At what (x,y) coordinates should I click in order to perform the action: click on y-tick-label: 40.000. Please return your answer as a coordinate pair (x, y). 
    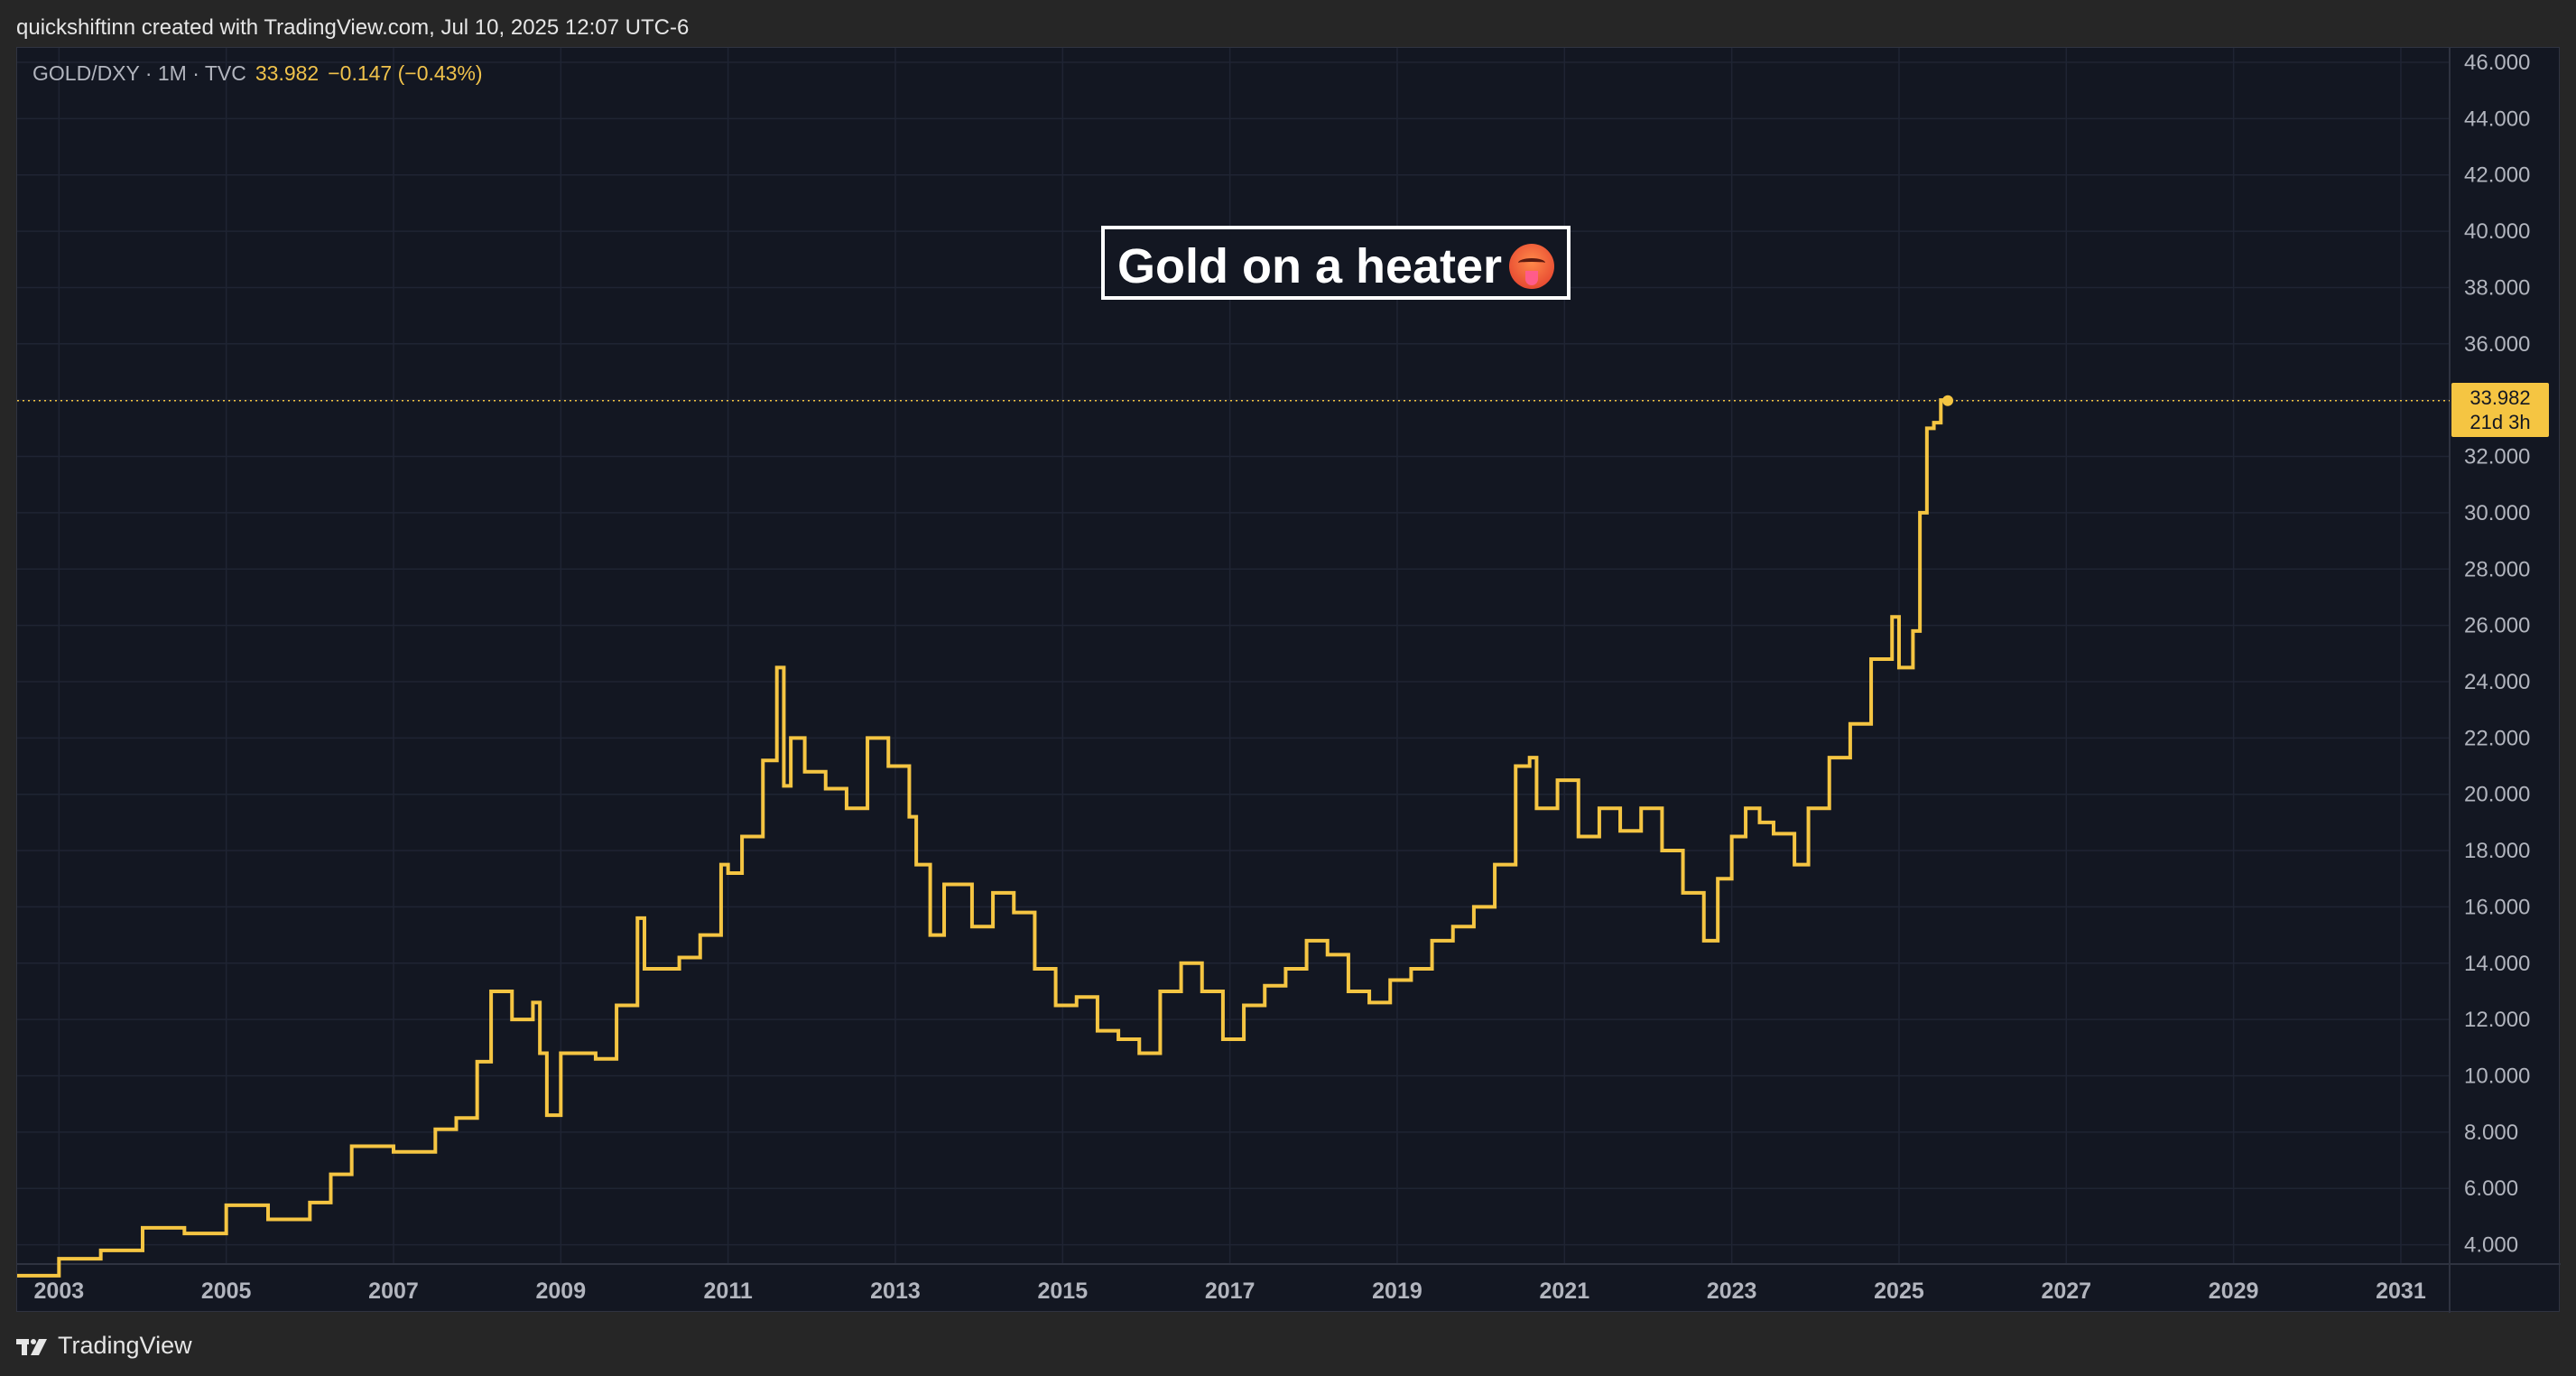
    Looking at the image, I should click on (2497, 231).